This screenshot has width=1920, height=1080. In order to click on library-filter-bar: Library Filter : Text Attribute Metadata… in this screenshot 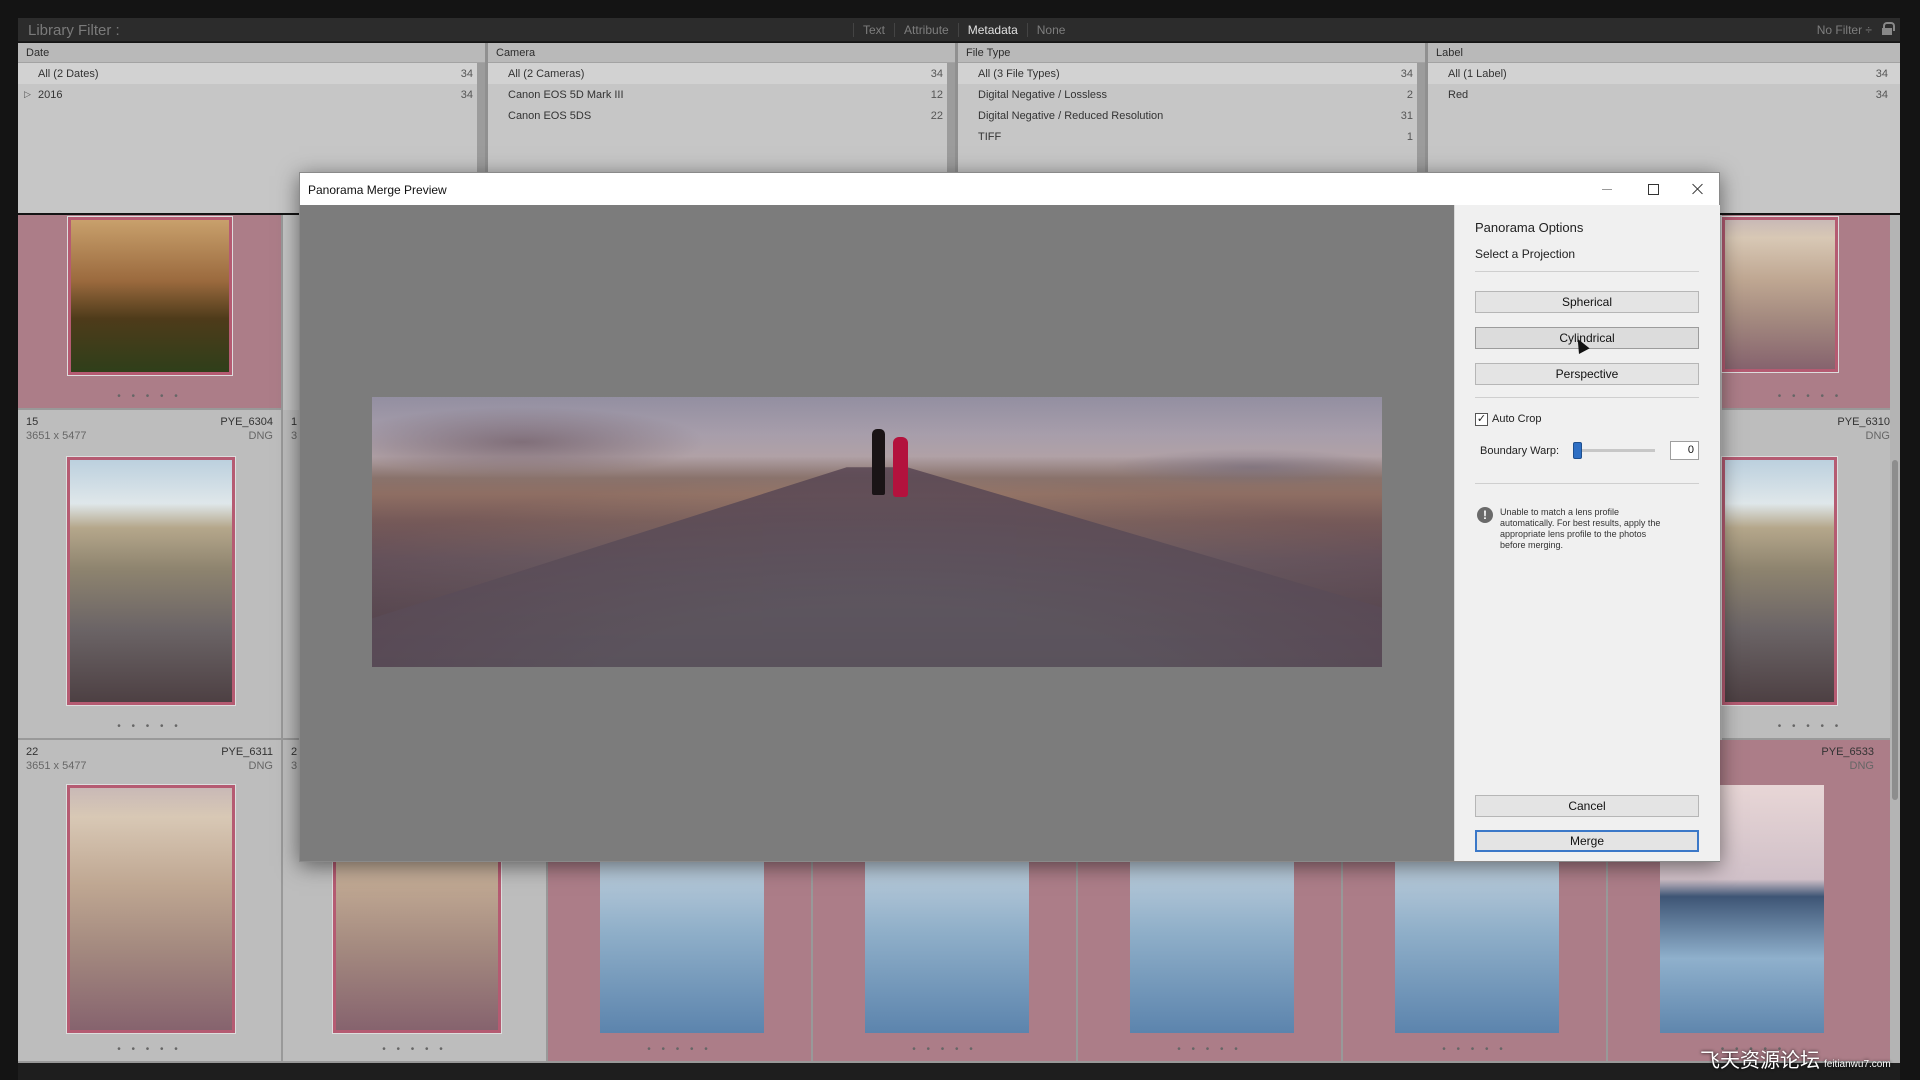, I will do `click(959, 30)`.